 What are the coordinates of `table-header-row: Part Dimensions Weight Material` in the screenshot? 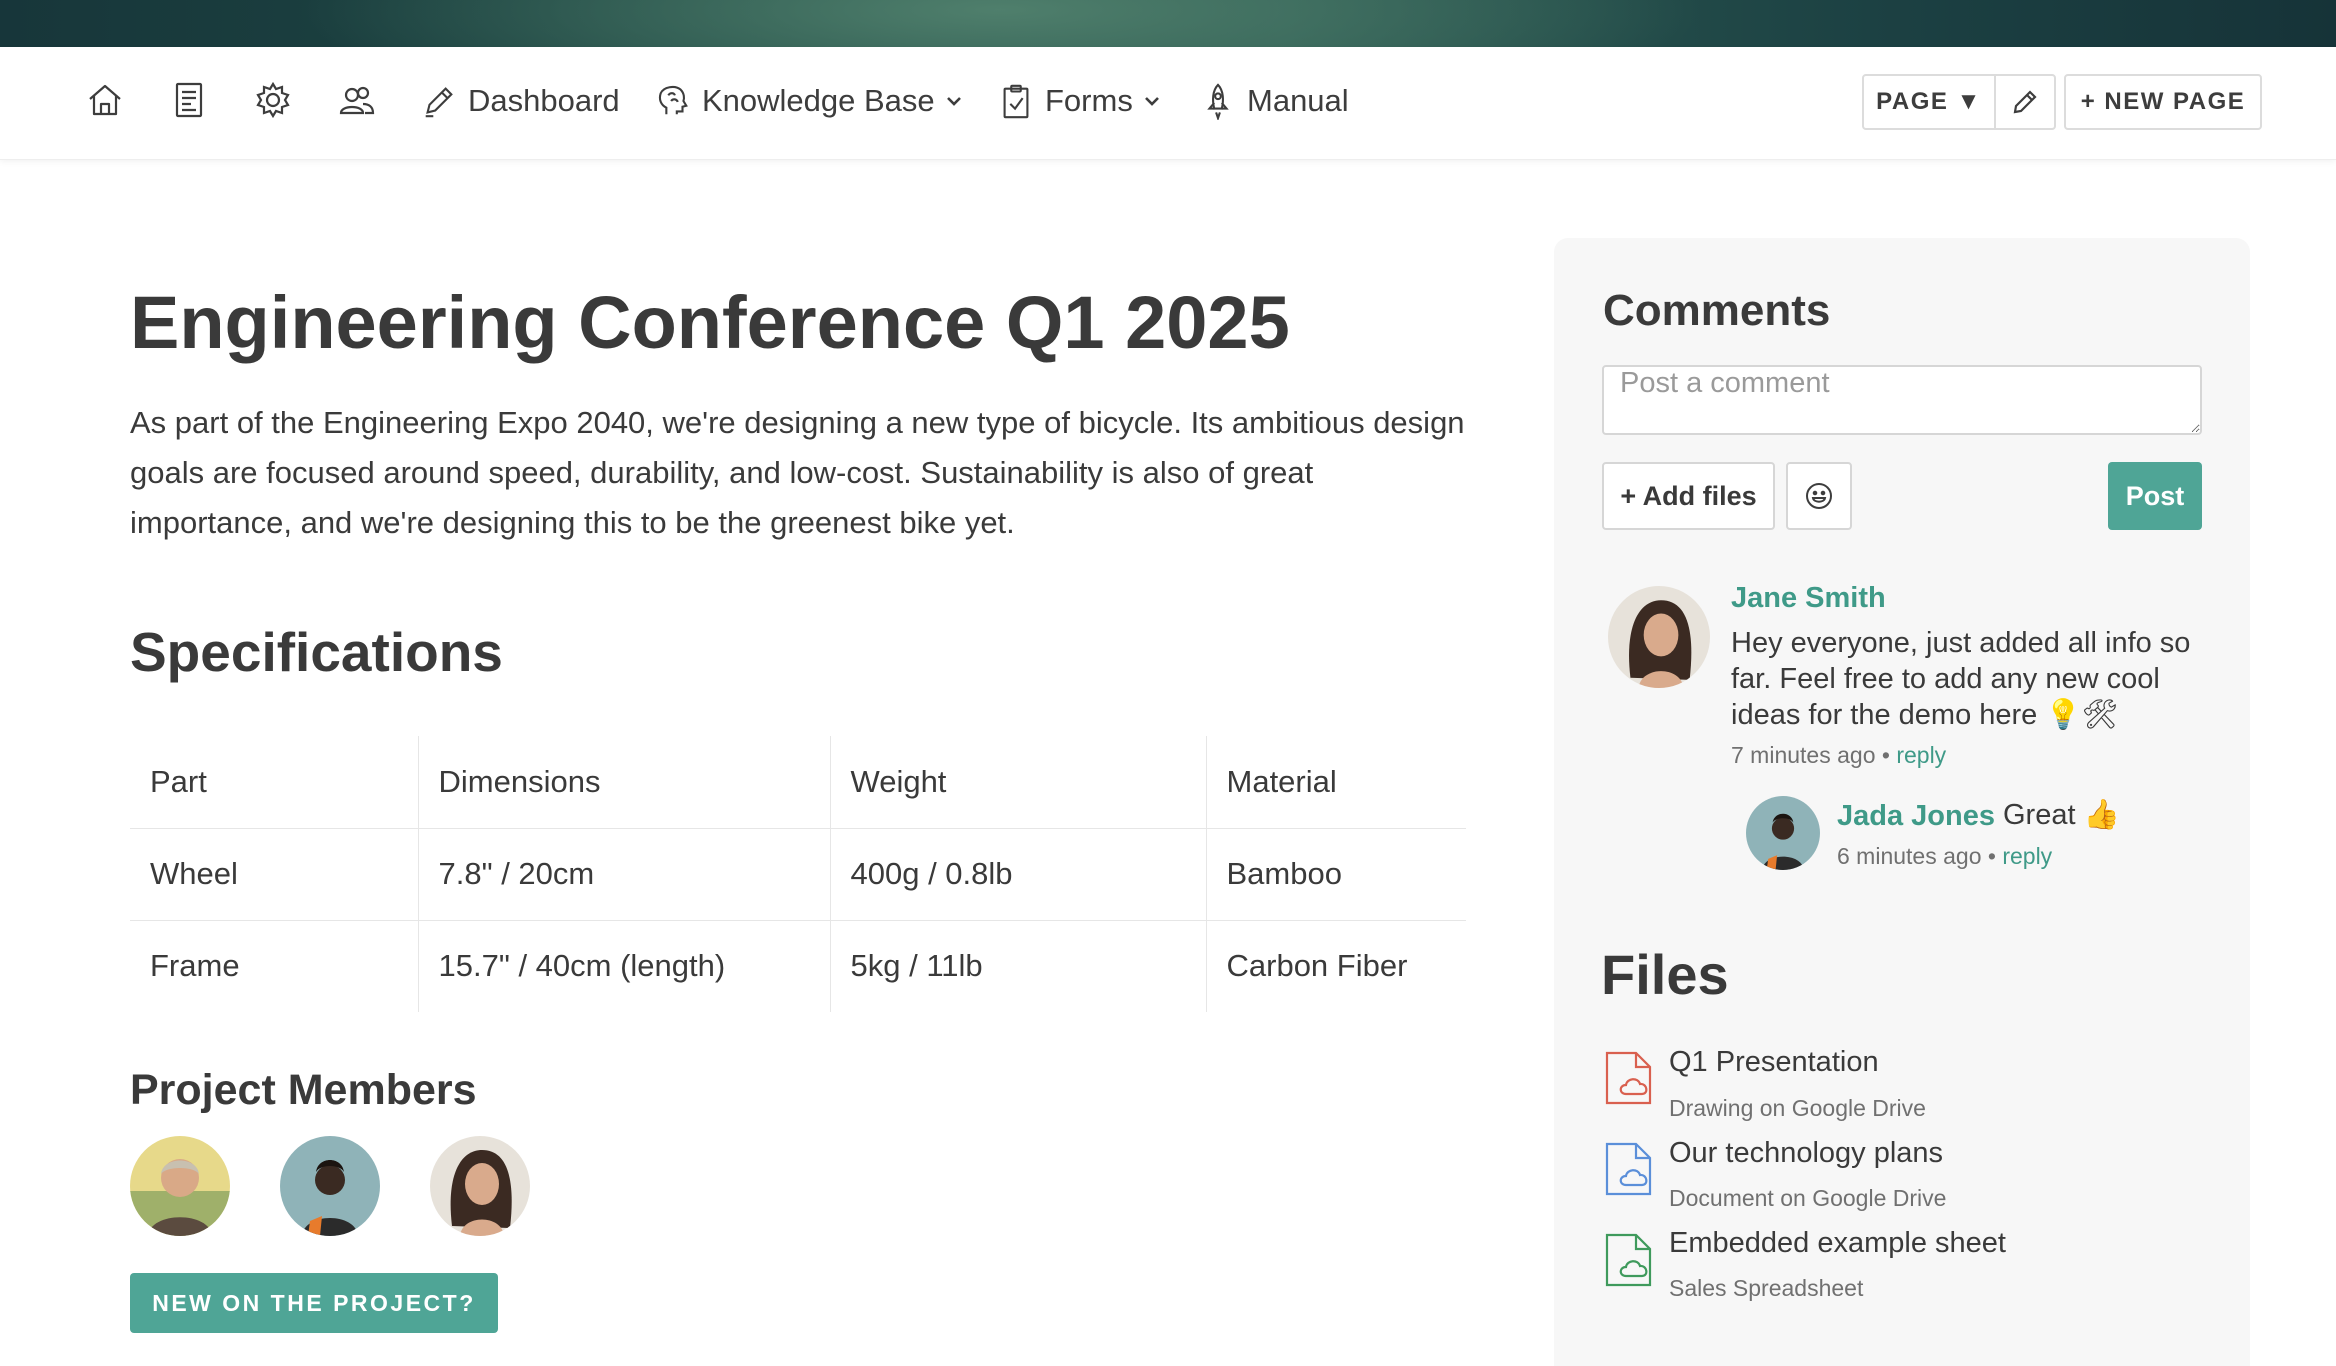 It's located at (798, 782).